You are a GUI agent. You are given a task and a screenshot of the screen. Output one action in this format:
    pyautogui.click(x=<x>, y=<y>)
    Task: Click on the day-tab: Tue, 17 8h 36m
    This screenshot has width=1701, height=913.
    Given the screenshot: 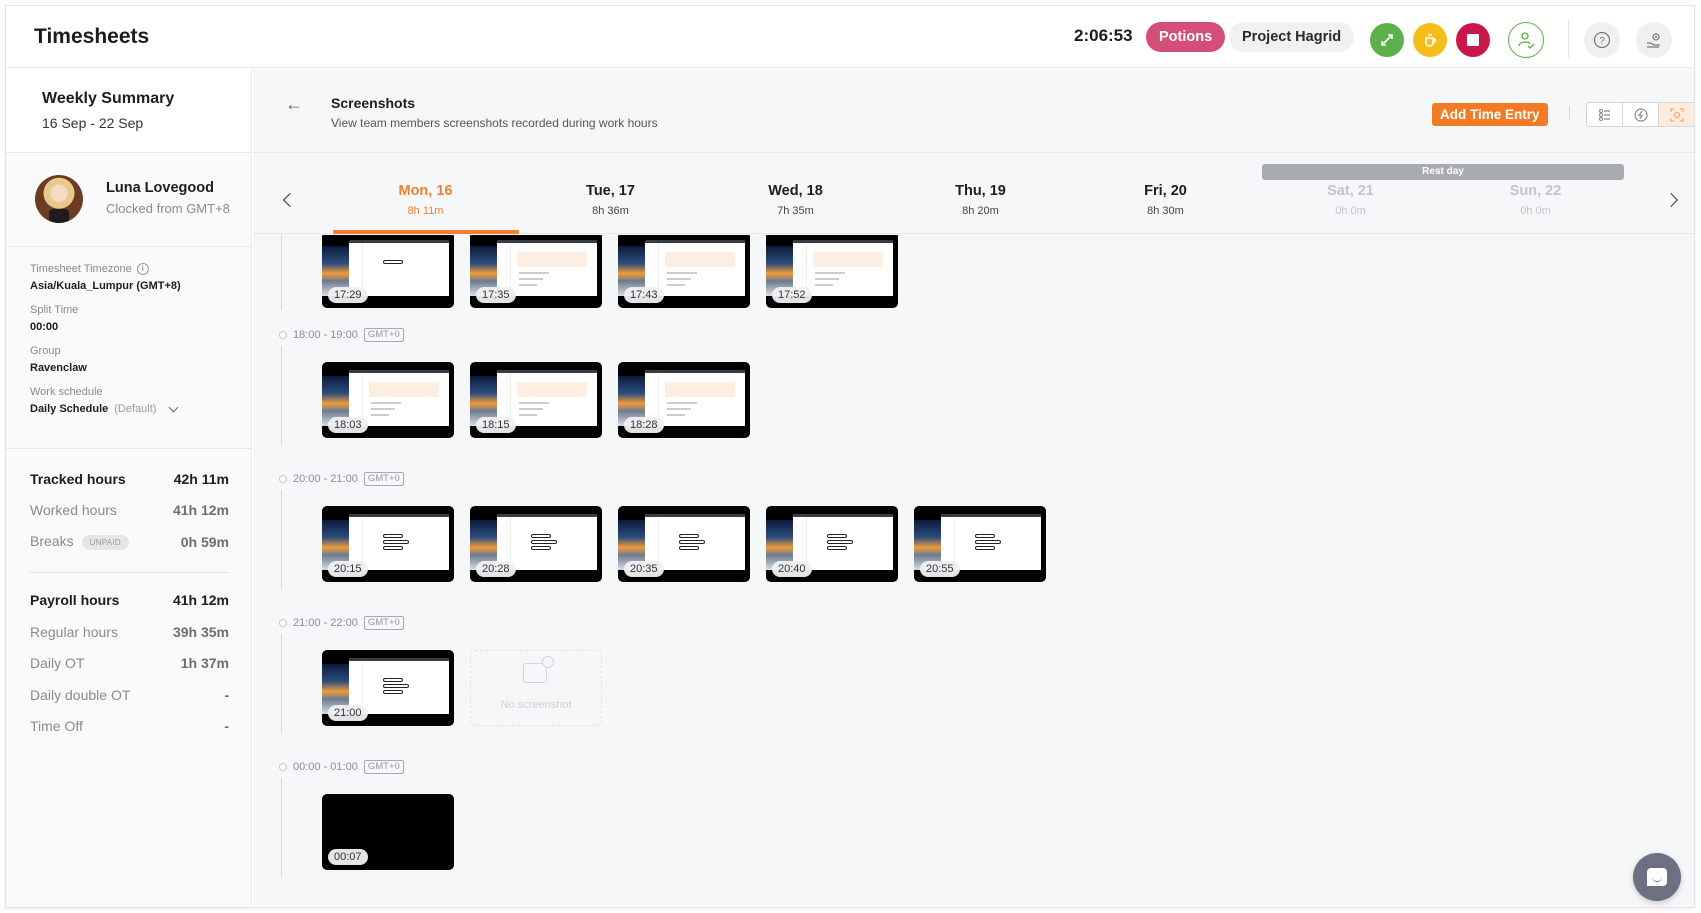 What is the action you would take?
    pyautogui.click(x=610, y=200)
    